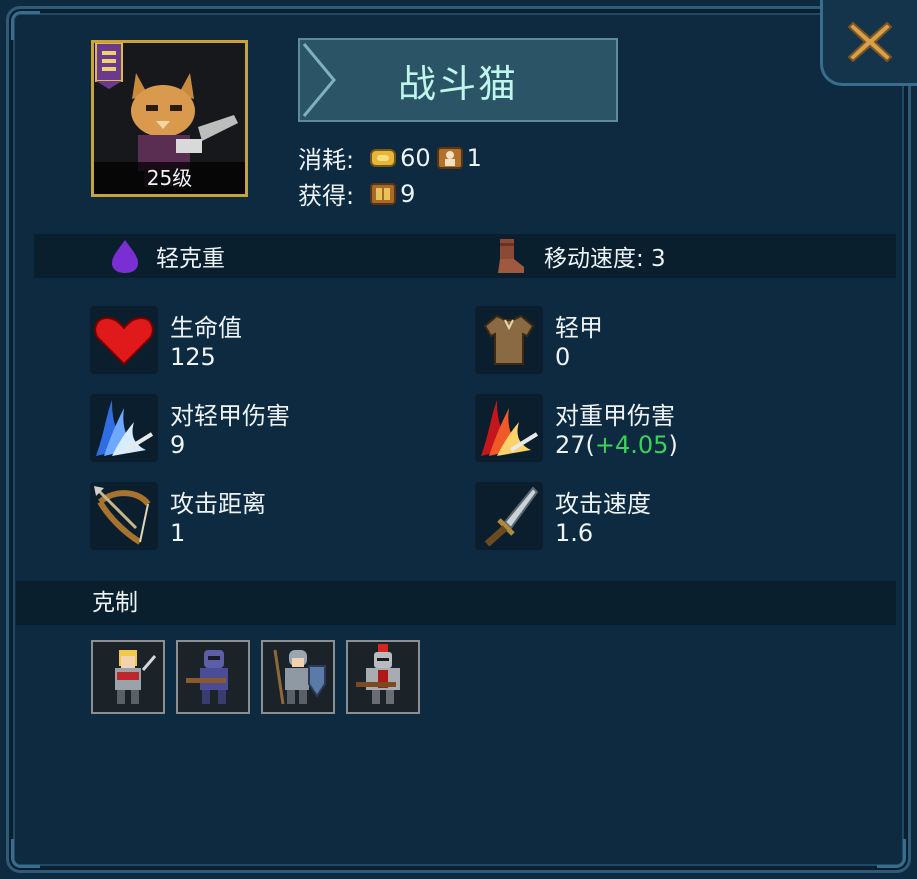 The height and width of the screenshot is (879, 917). Describe the element at coordinates (511, 516) in the screenshot. I see `dagger-icon` at that location.